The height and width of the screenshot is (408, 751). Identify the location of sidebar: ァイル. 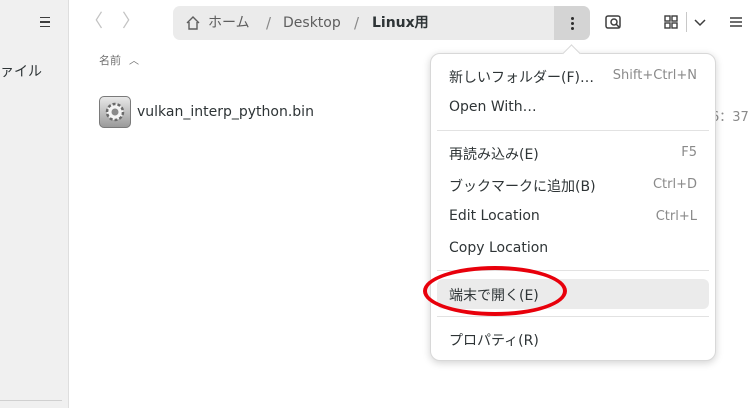
(34, 204).